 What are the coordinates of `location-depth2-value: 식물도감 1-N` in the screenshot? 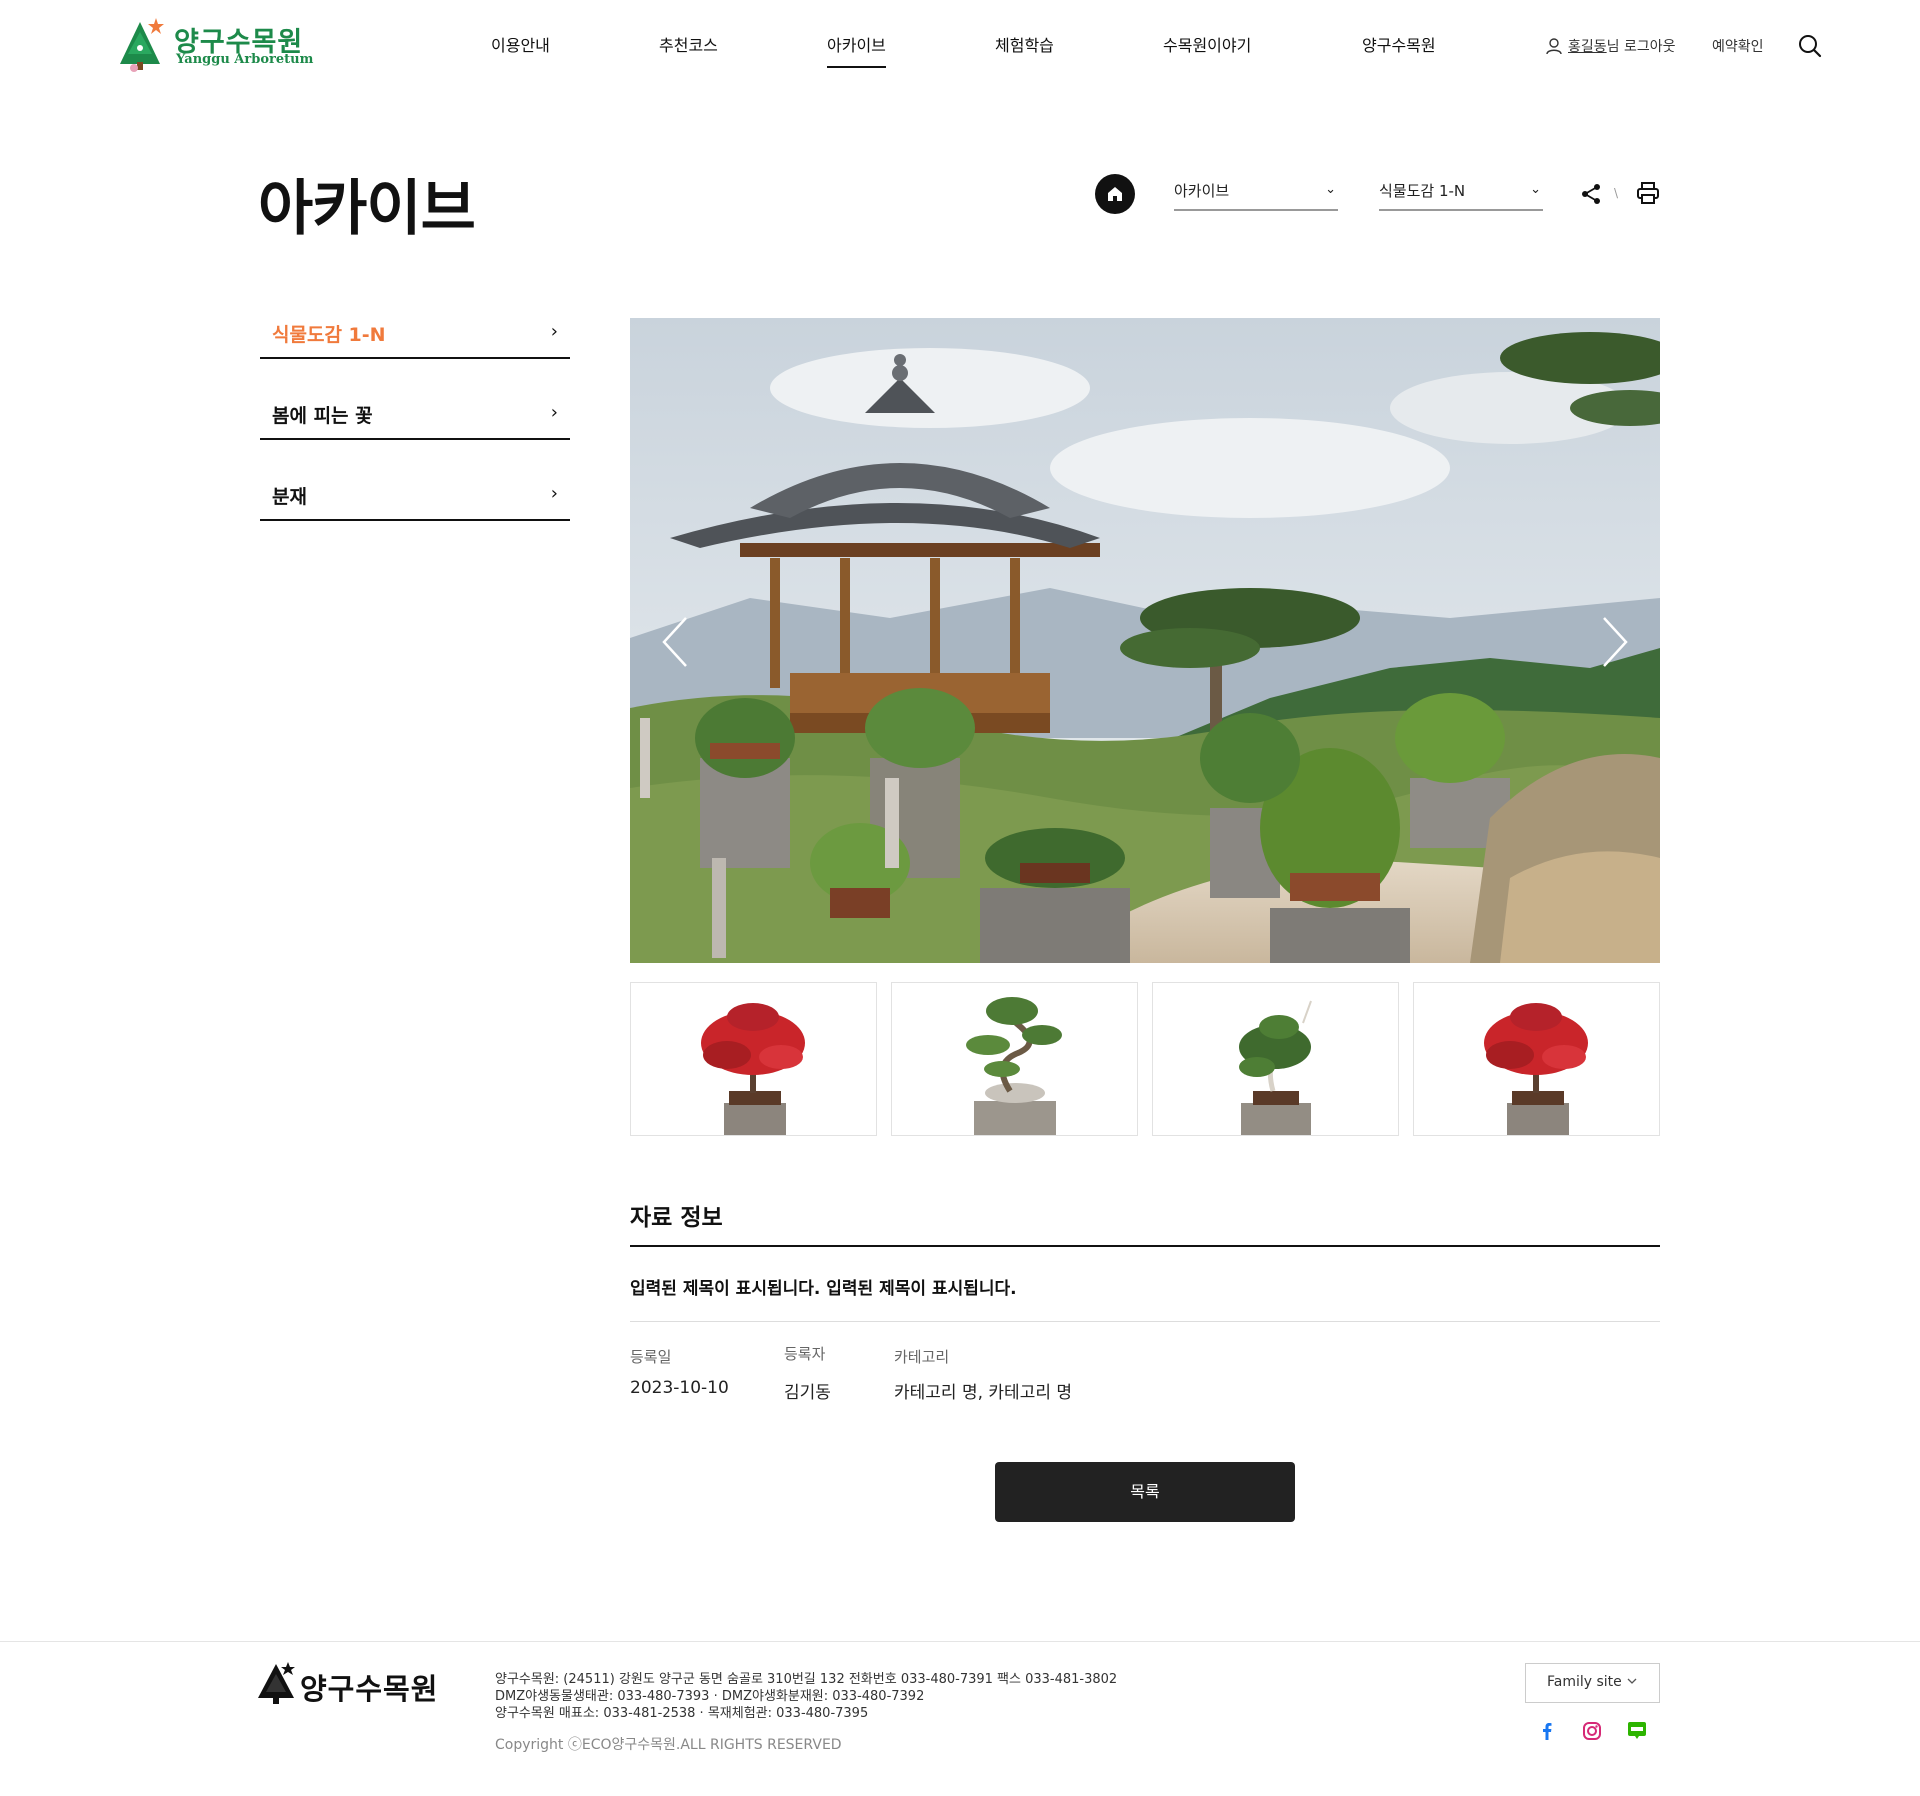 It's located at (1422, 191).